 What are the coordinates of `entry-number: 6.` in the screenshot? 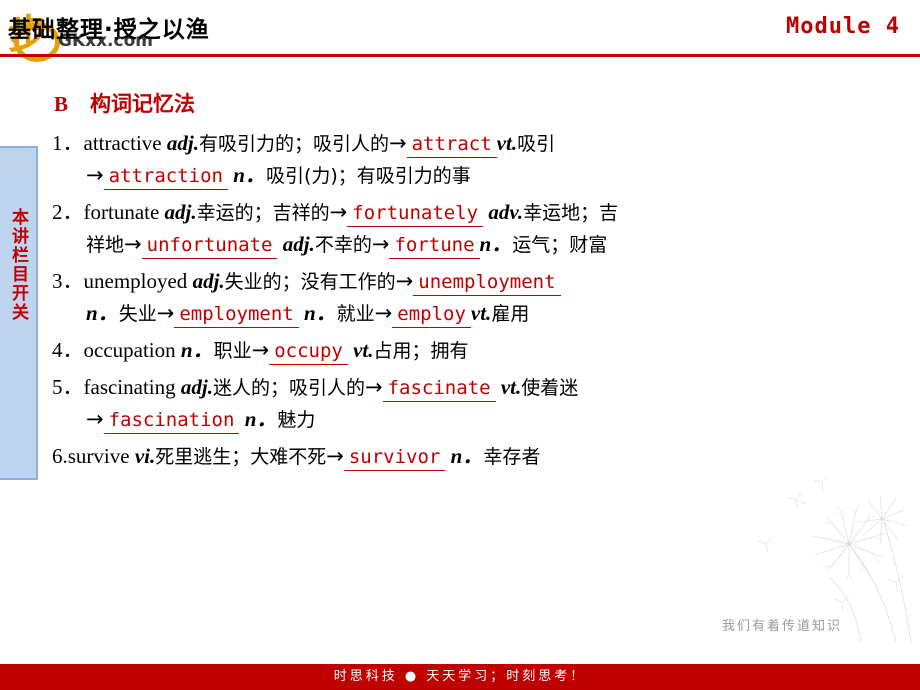 It's located at (60, 456).